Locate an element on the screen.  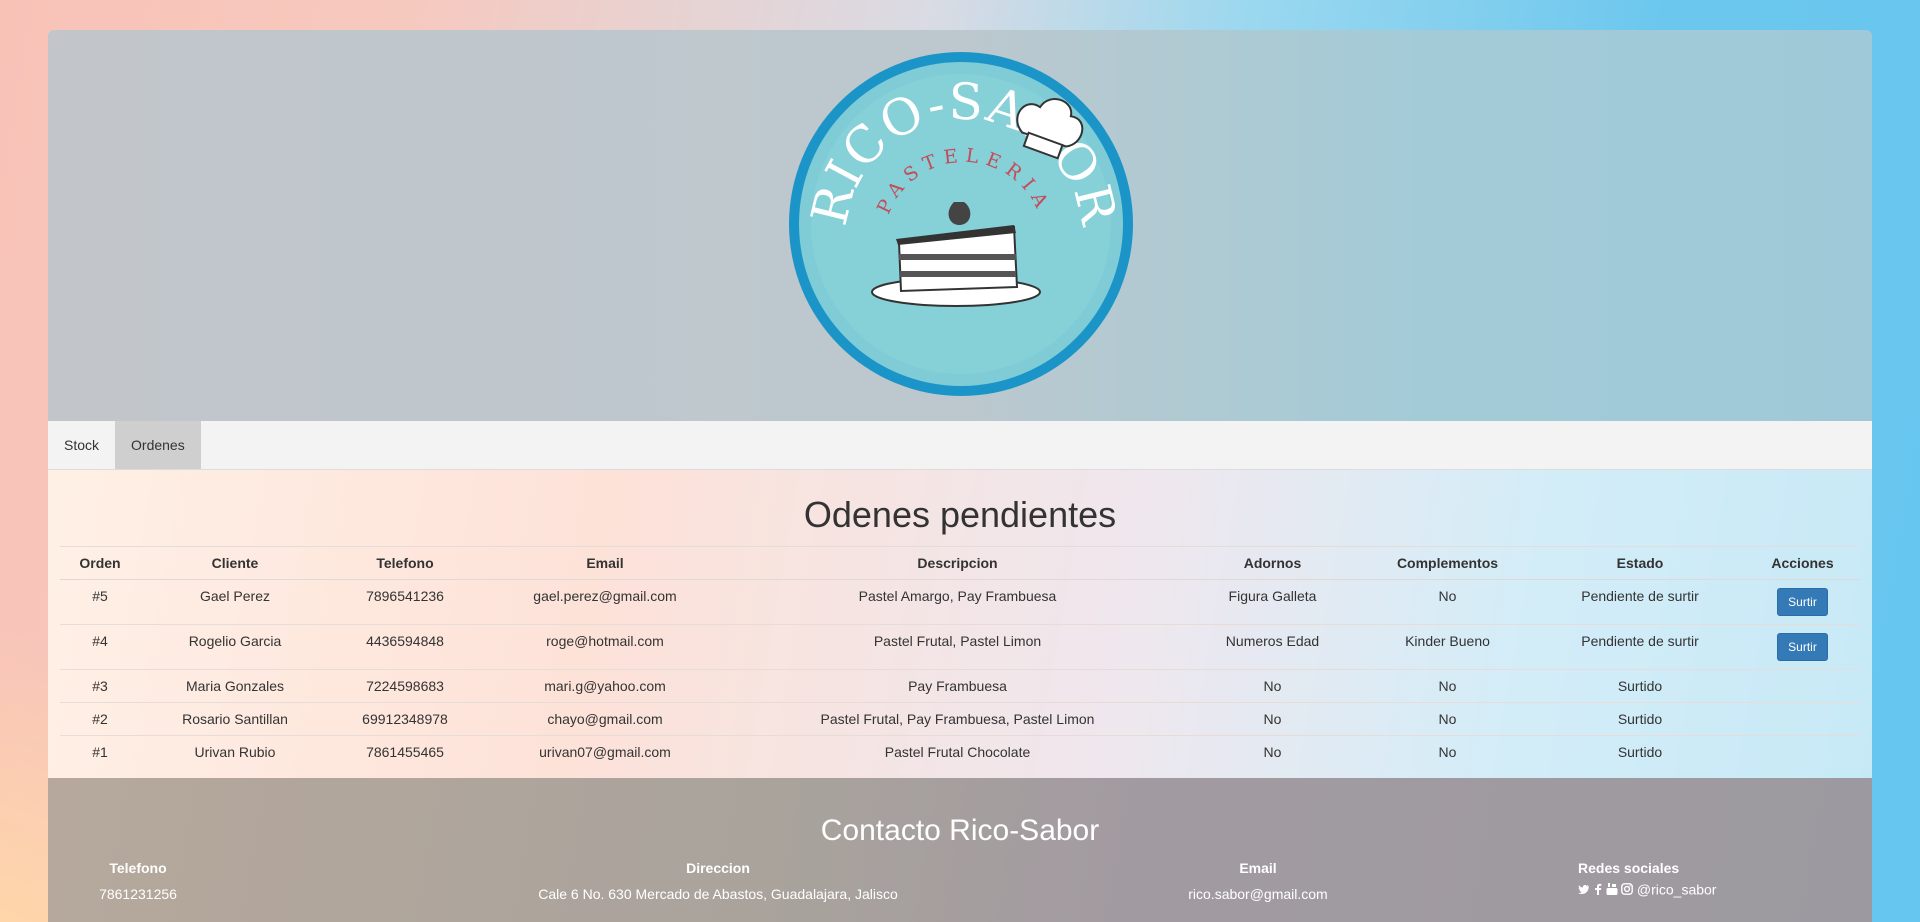
order-id: #1 is located at coordinates (100, 751).